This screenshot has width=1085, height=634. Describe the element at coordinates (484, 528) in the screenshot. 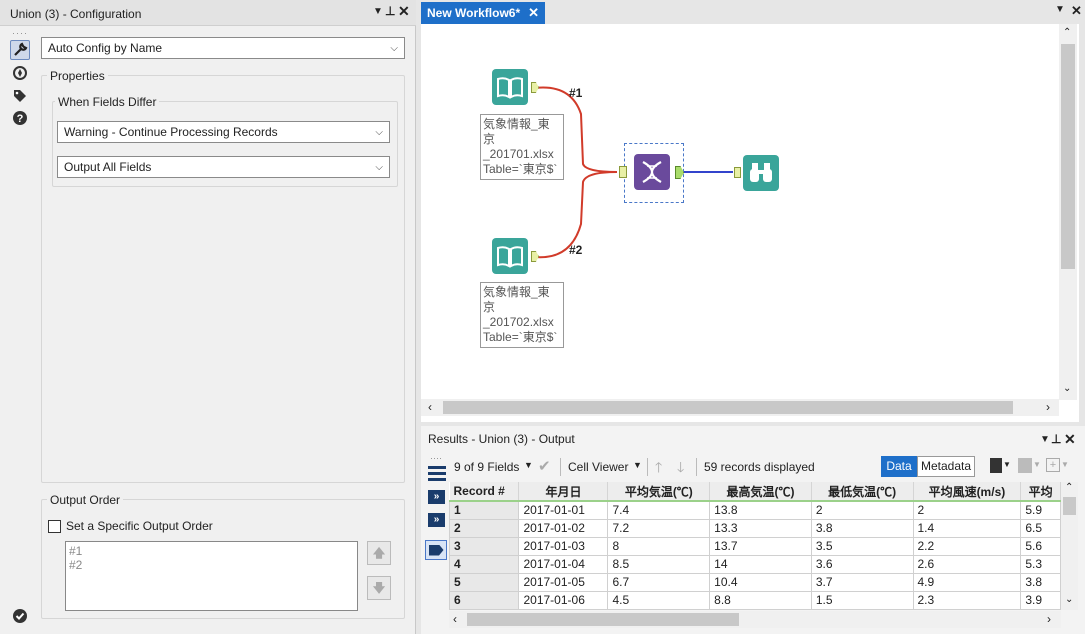

I see `record-number-cell: 2` at that location.